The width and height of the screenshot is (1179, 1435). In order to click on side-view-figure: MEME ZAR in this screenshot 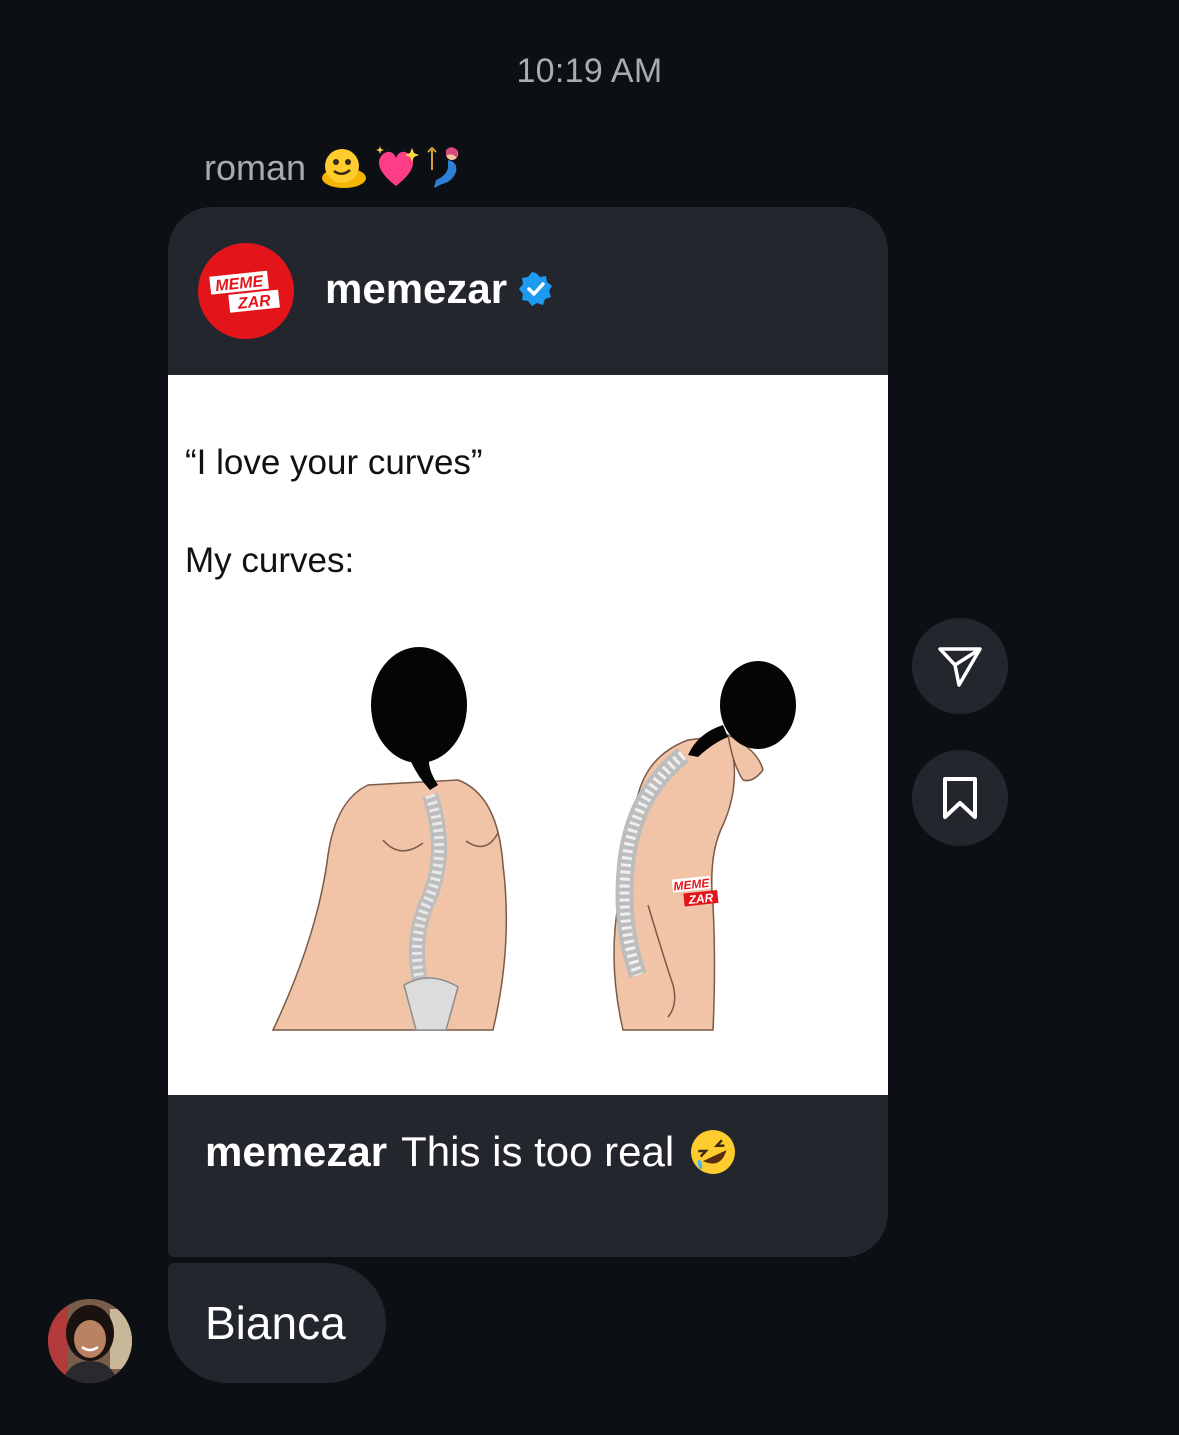, I will do `click(704, 846)`.